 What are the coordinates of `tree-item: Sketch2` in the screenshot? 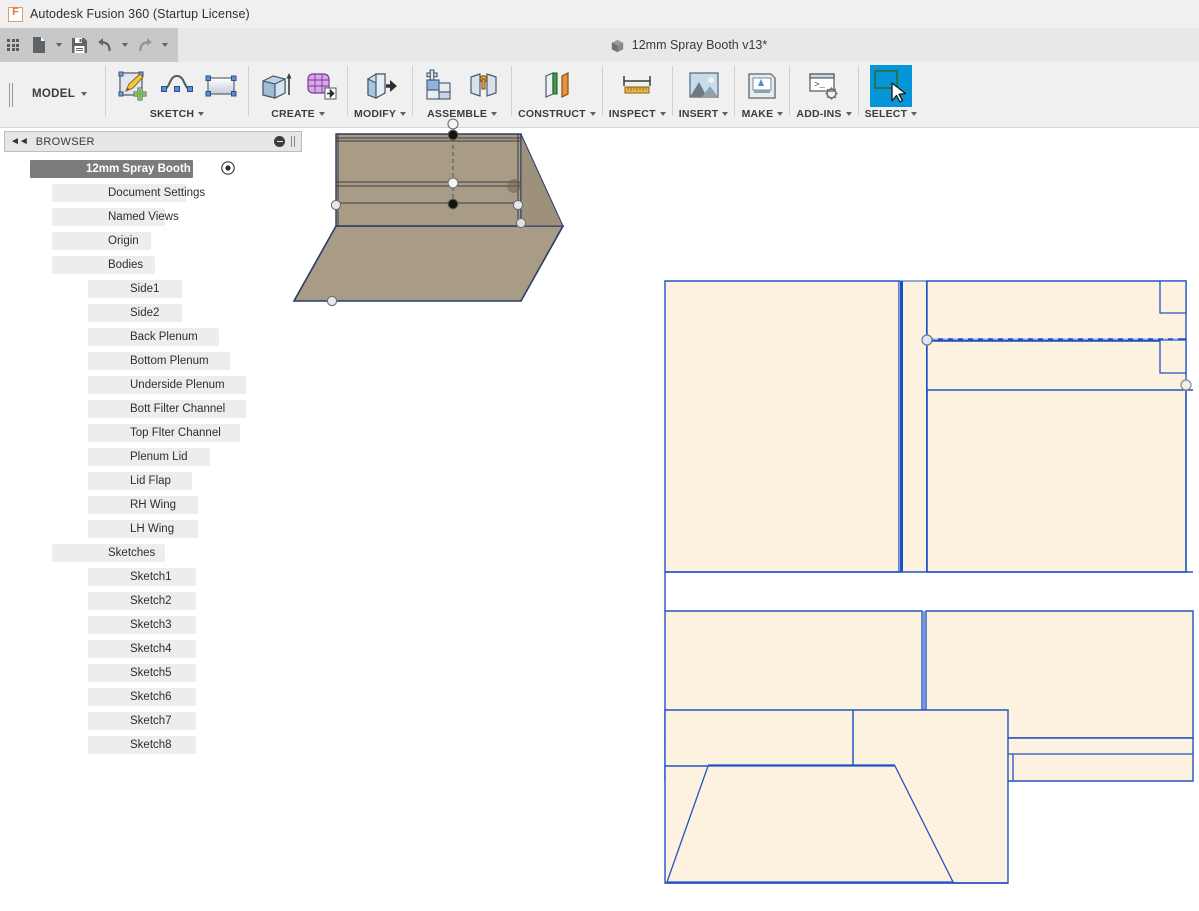 It's located at (152, 601).